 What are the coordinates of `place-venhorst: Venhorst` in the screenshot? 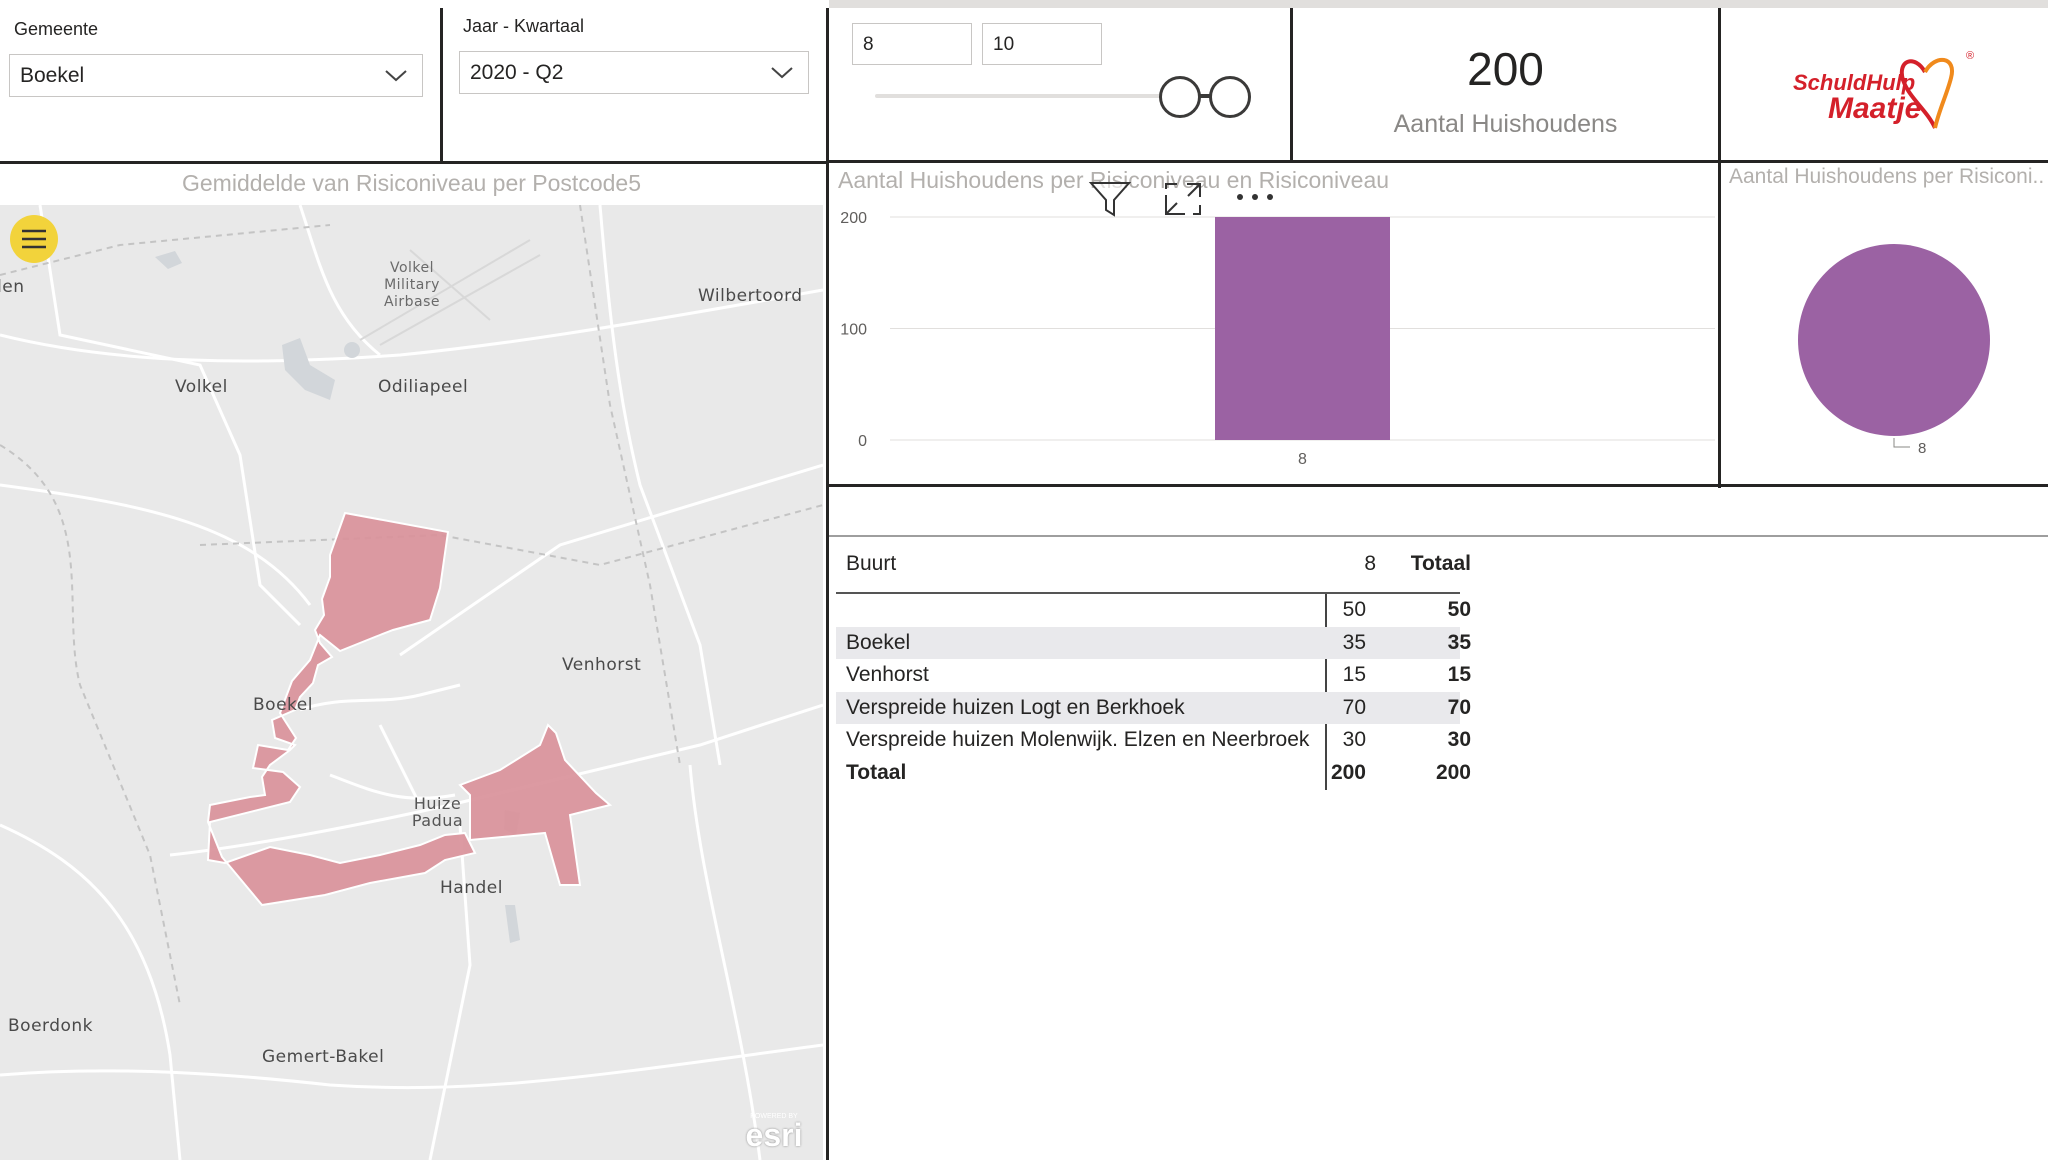 It's located at (602, 665).